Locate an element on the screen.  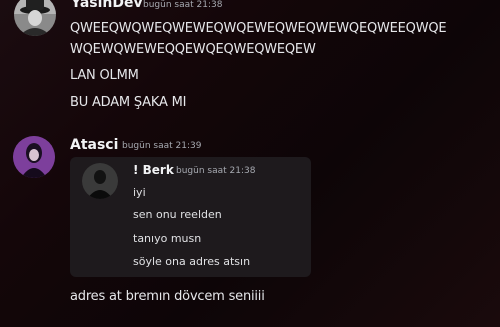
message-author: YasinDev is located at coordinates (107, 5).